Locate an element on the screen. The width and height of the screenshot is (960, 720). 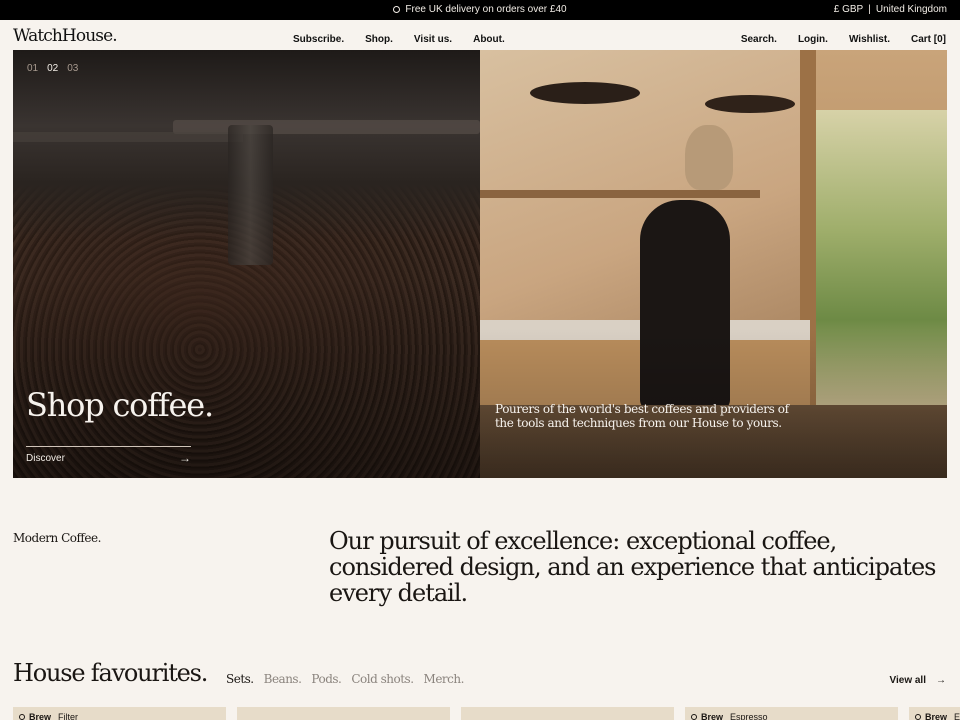
product-tag: Brew Filter is located at coordinates (48, 716).